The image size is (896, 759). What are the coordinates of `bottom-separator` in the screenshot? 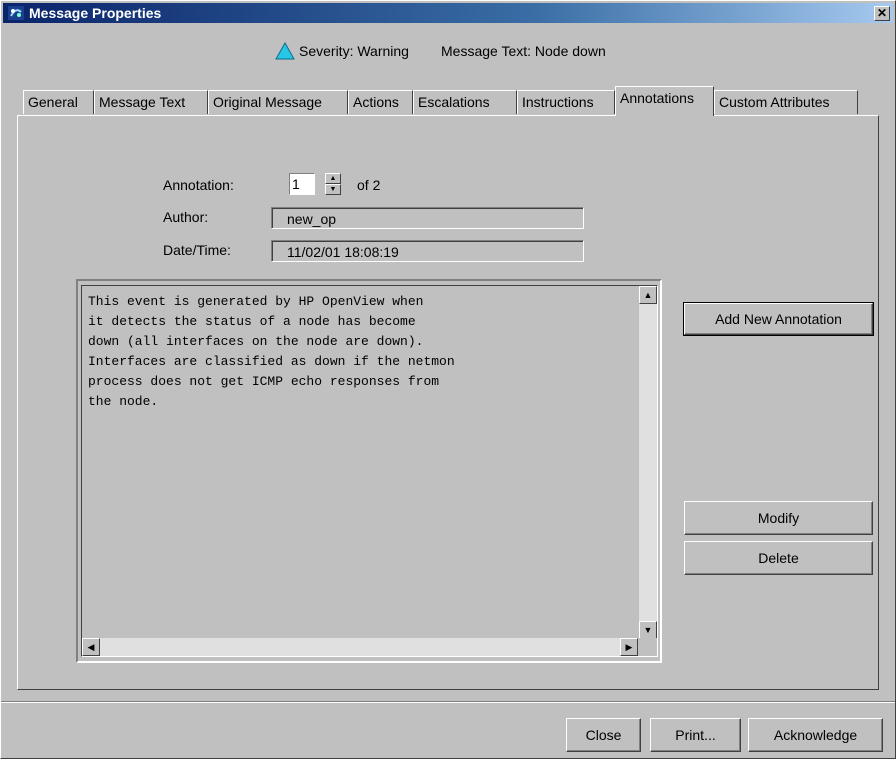 It's located at (448, 702).